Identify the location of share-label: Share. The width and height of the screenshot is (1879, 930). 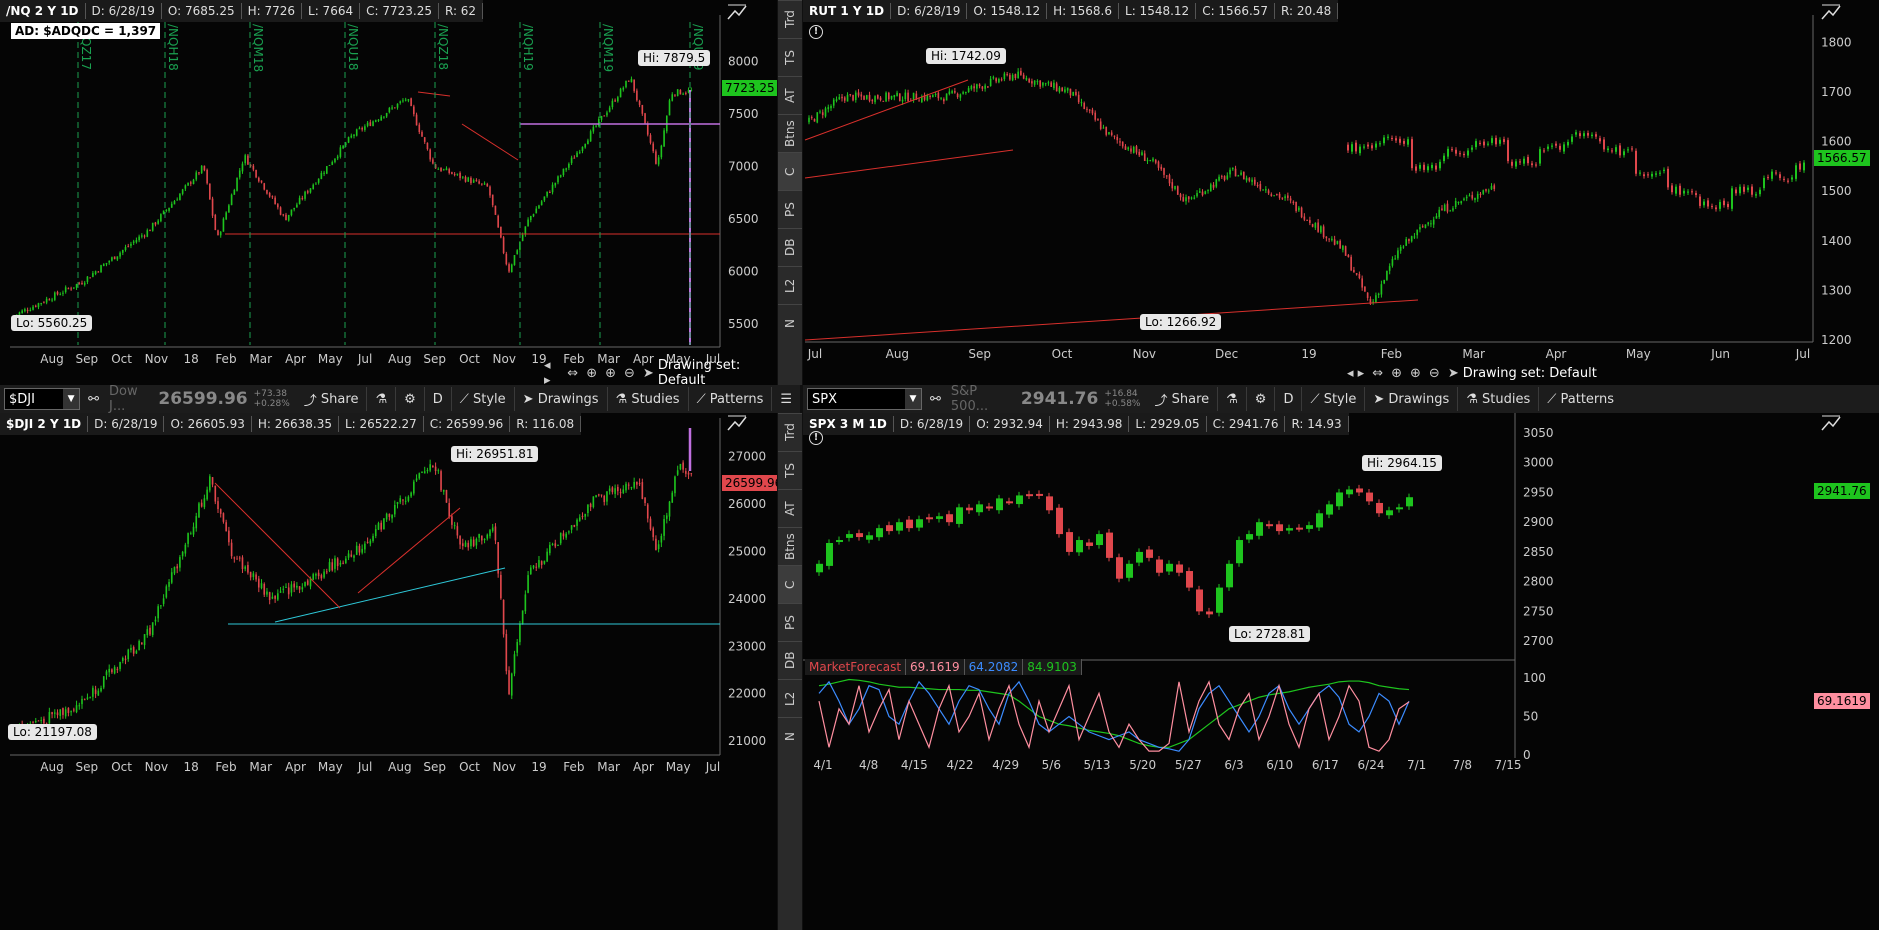
(1190, 399).